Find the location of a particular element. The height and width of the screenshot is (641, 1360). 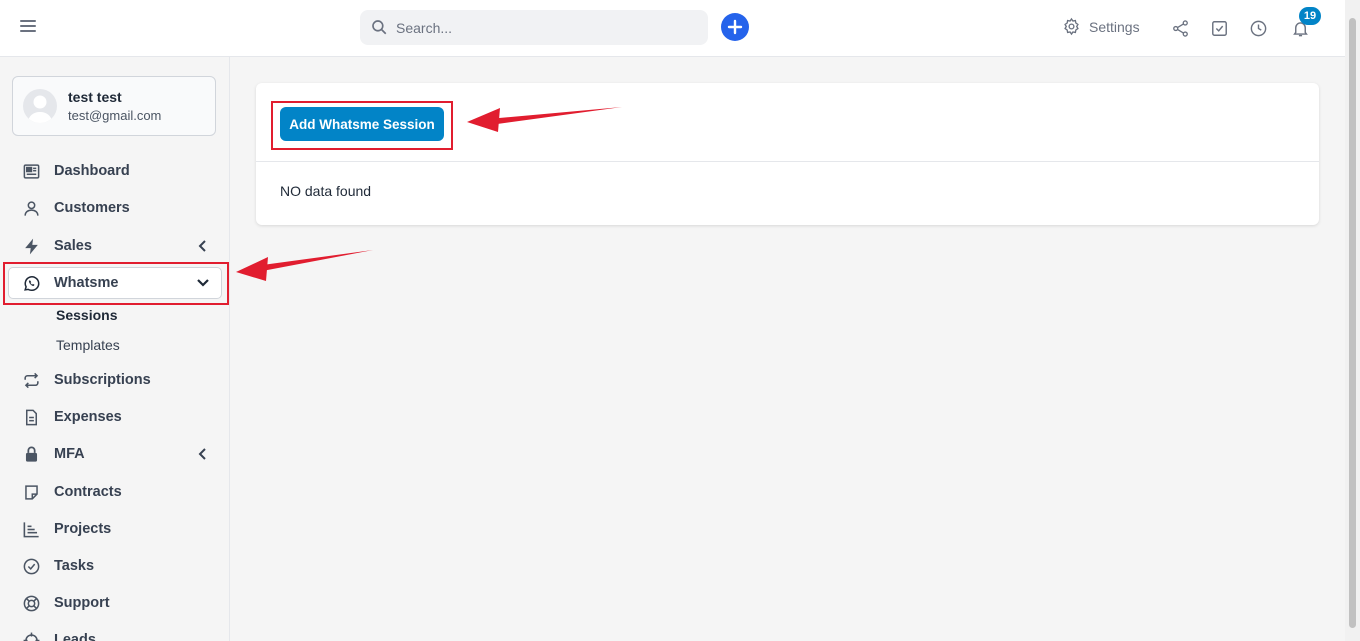

checkbox-icon is located at coordinates (1219, 28).